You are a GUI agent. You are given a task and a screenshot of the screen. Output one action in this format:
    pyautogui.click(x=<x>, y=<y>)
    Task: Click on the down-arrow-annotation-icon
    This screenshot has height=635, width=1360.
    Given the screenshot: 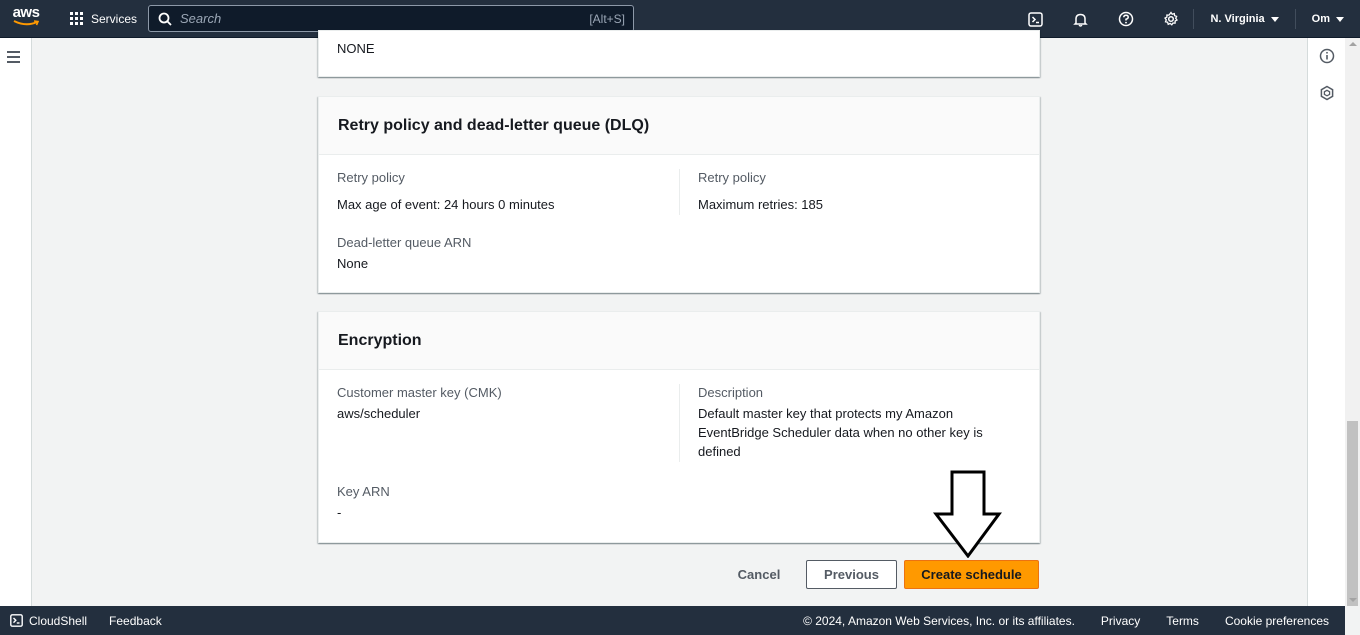 What is the action you would take?
    pyautogui.click(x=967, y=514)
    